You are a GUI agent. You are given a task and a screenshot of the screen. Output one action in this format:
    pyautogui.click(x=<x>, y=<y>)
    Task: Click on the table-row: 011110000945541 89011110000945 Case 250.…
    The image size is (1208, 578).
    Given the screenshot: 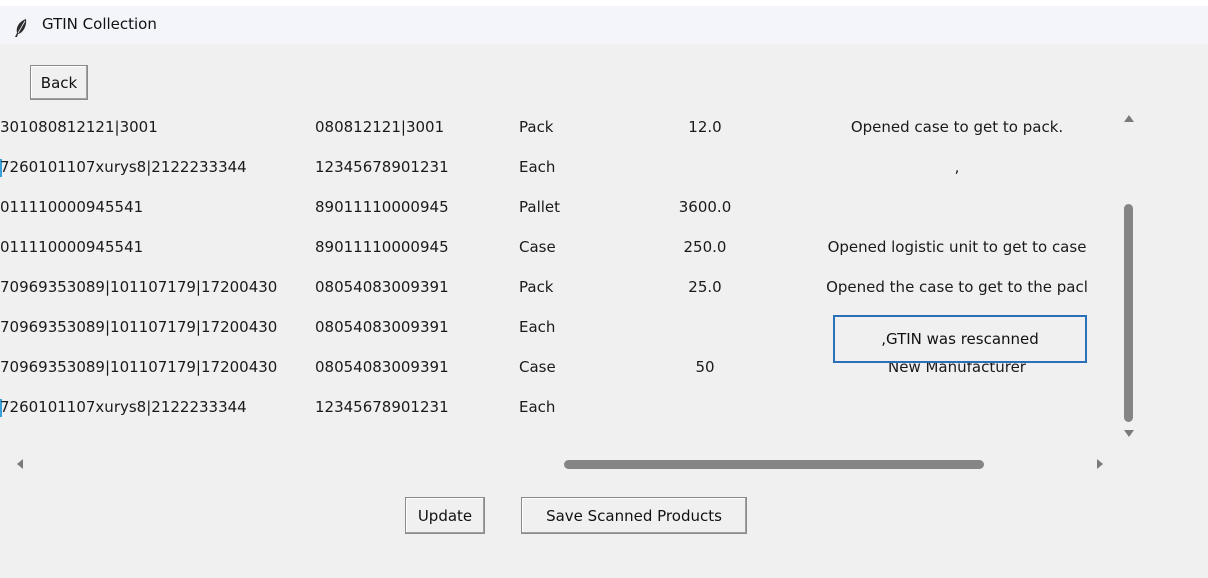 What is the action you would take?
    pyautogui.click(x=557, y=247)
    